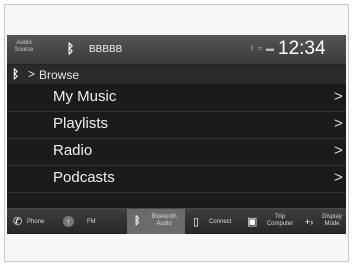 The width and height of the screenshot is (355, 267). Describe the element at coordinates (164, 224) in the screenshot. I see `nav-bluetooth-audio-line2: Audio` at that location.